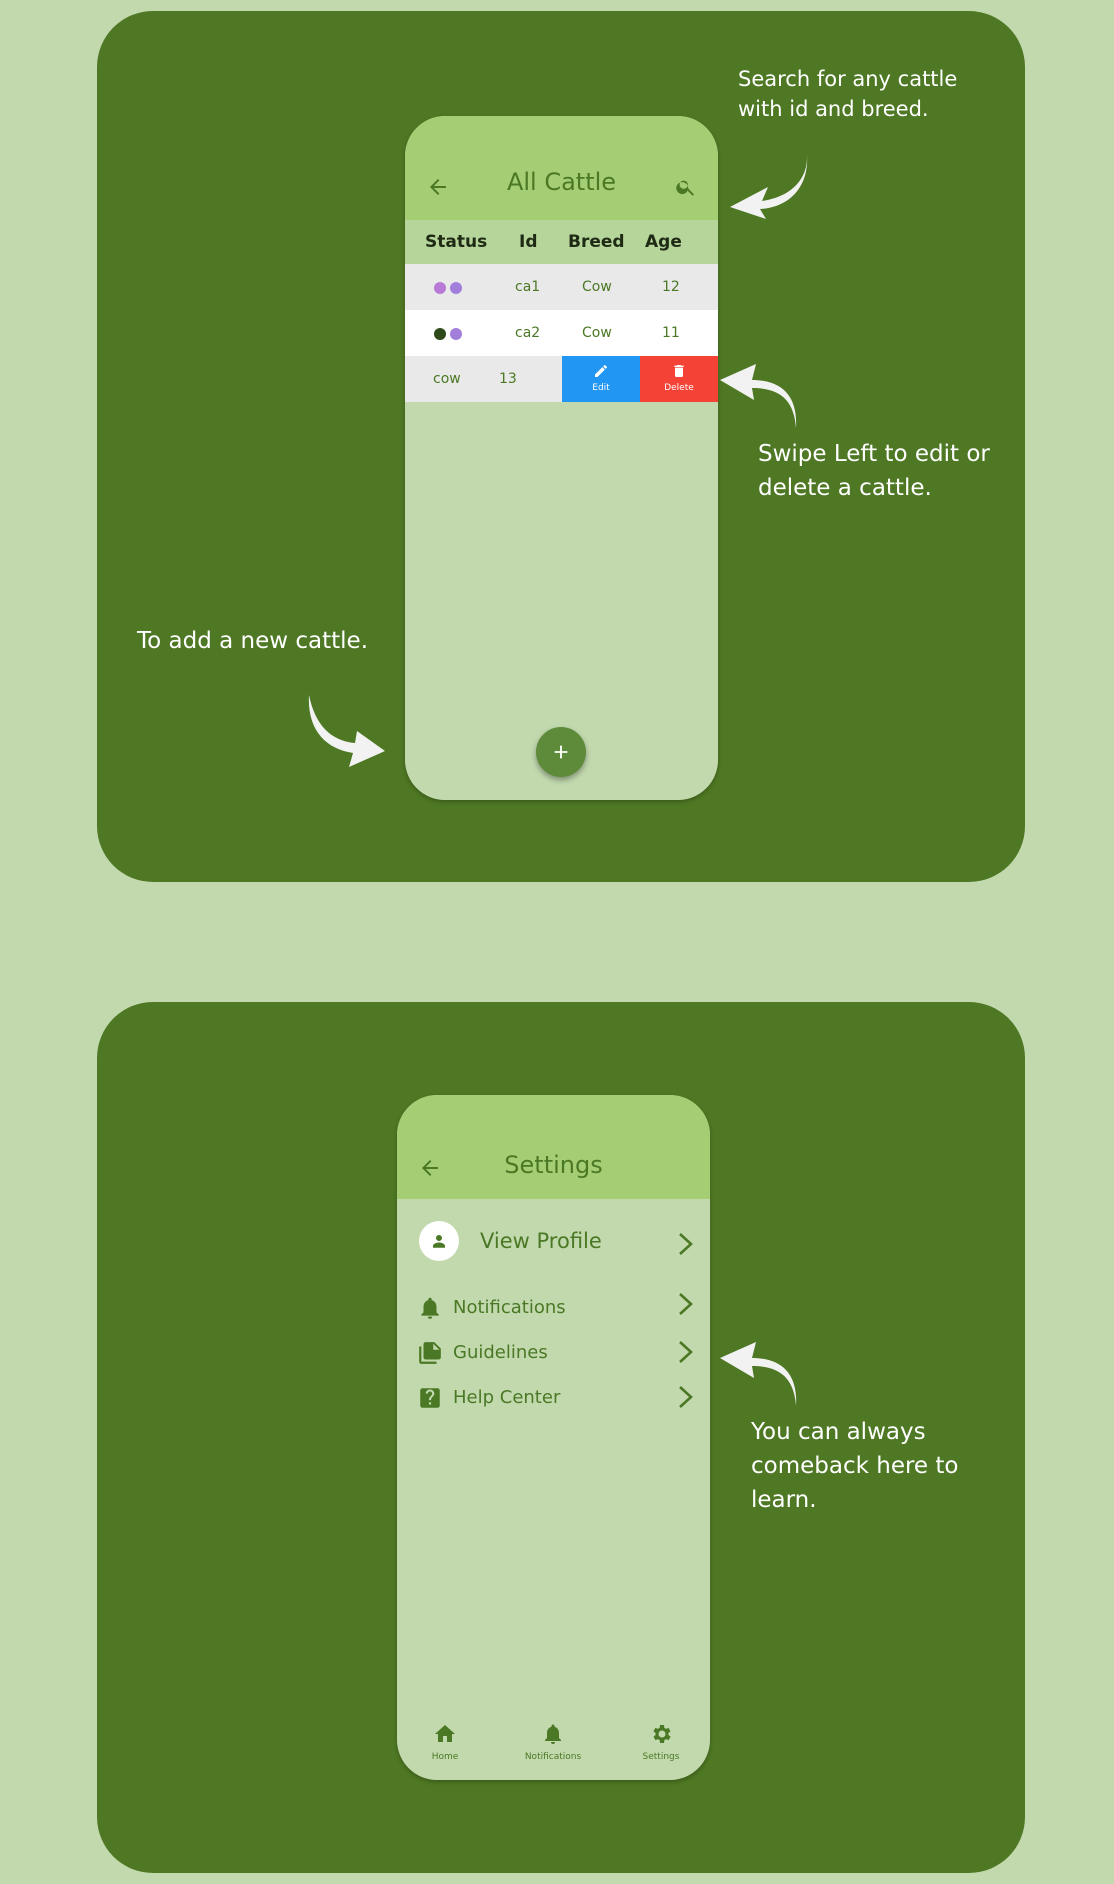 This screenshot has width=1114, height=1884. Describe the element at coordinates (528, 242) in the screenshot. I see `column-id: Id` at that location.